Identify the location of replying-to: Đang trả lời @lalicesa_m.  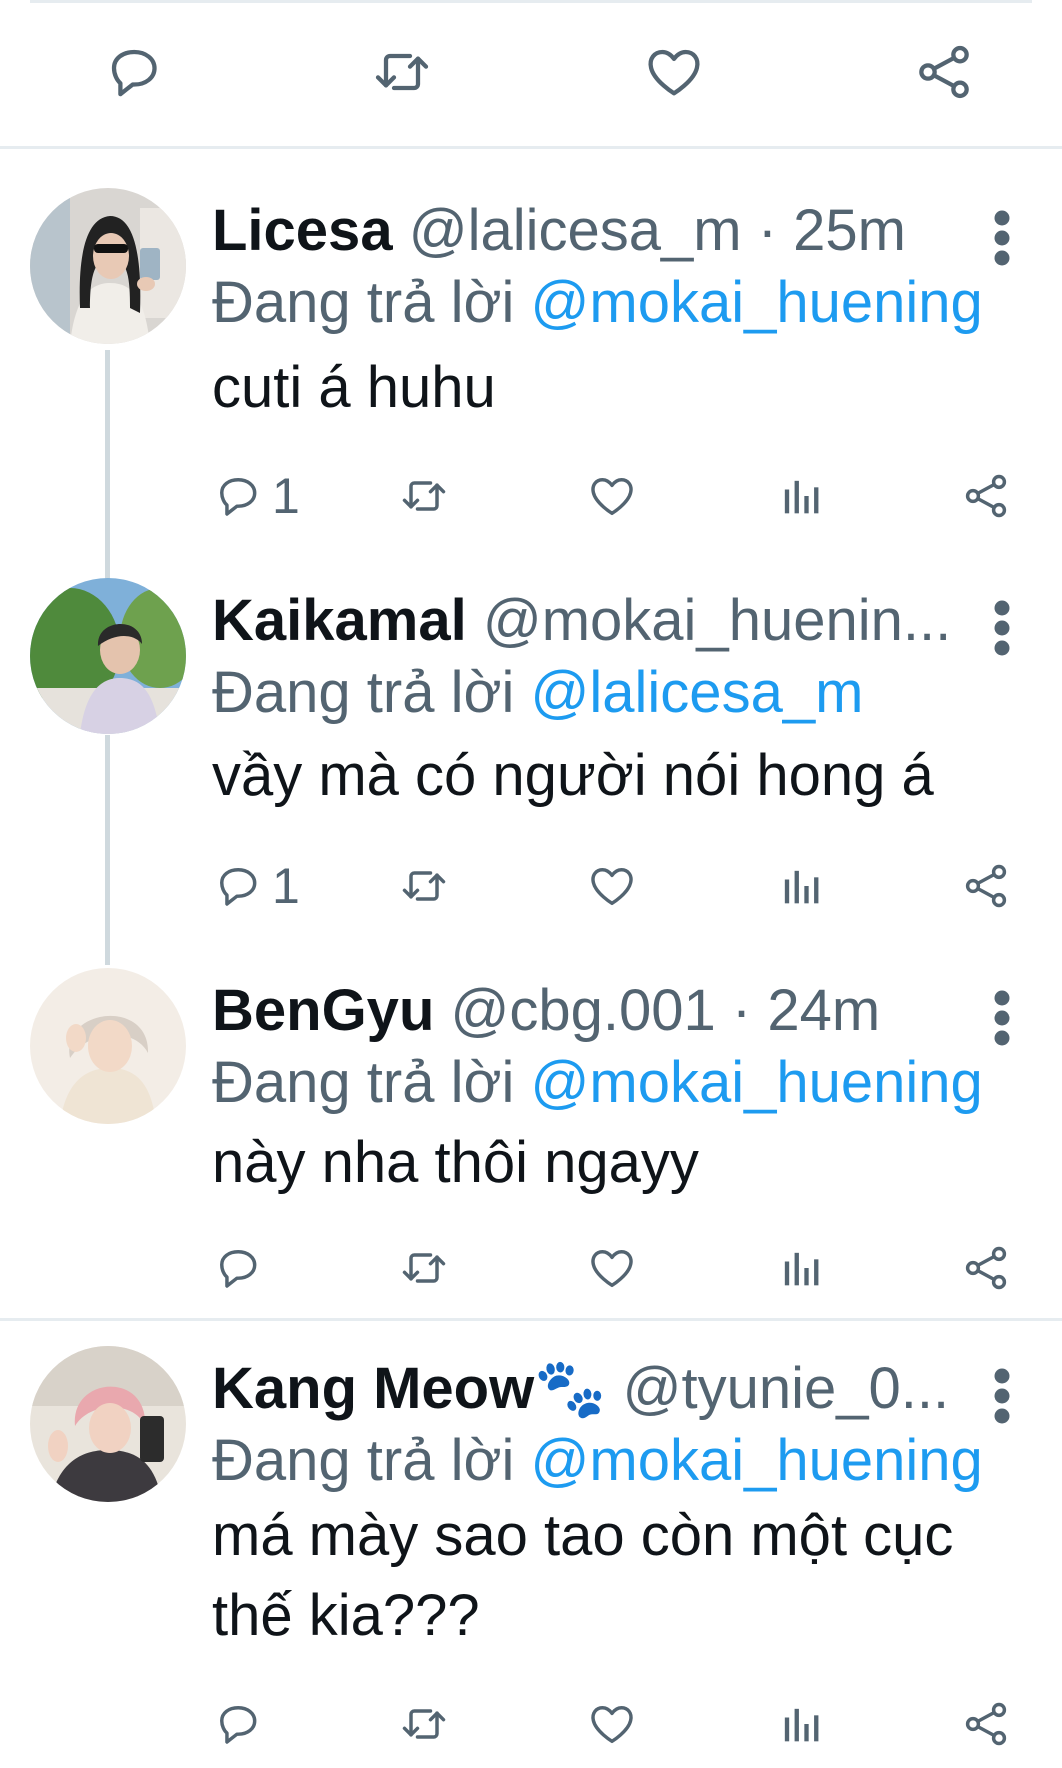
(537, 693).